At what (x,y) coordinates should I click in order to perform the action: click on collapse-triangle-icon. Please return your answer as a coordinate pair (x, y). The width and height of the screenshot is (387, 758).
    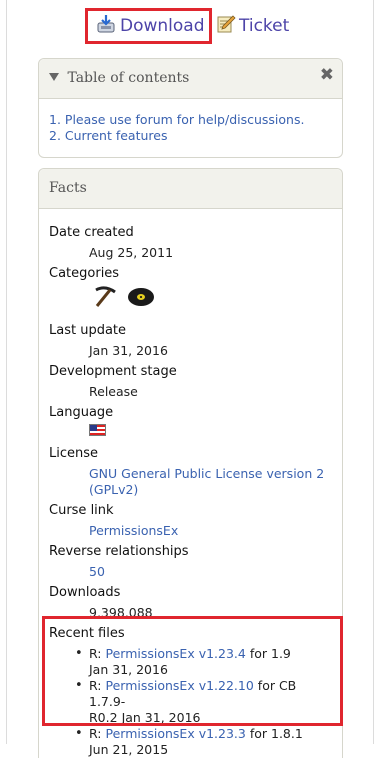
    Looking at the image, I should click on (54, 77).